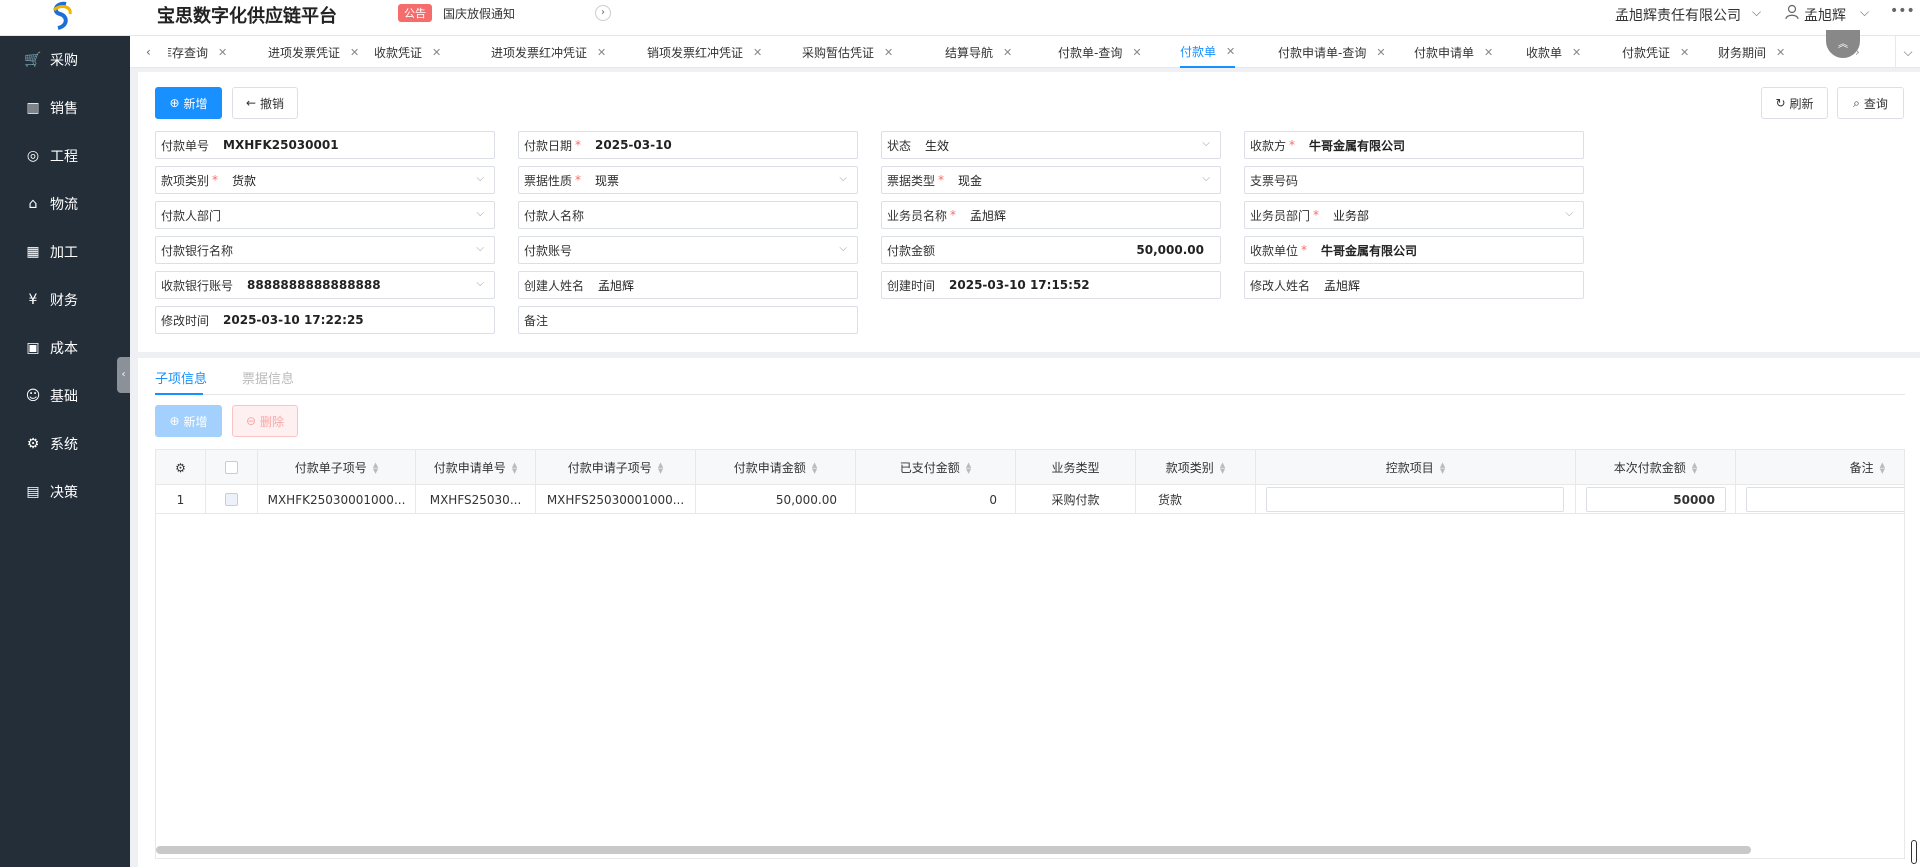 The image size is (1920, 867). Describe the element at coordinates (1794, 103) in the screenshot. I see `refresh-button: ↻ 刷新` at that location.